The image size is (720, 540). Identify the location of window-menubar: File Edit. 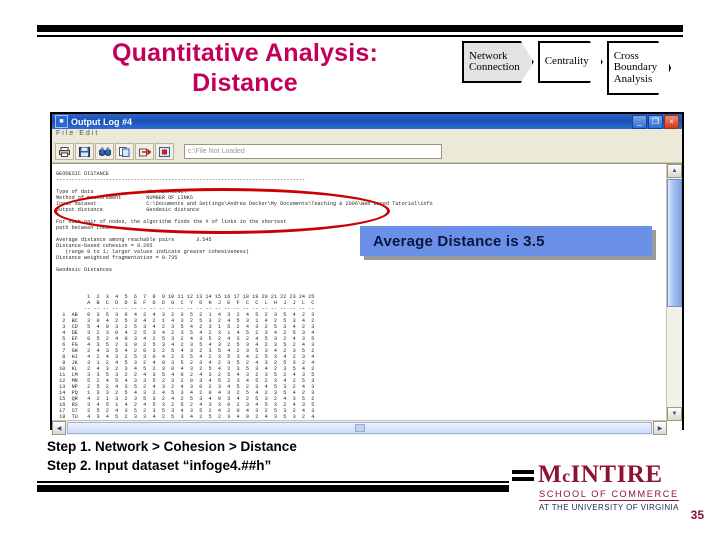
(367, 135).